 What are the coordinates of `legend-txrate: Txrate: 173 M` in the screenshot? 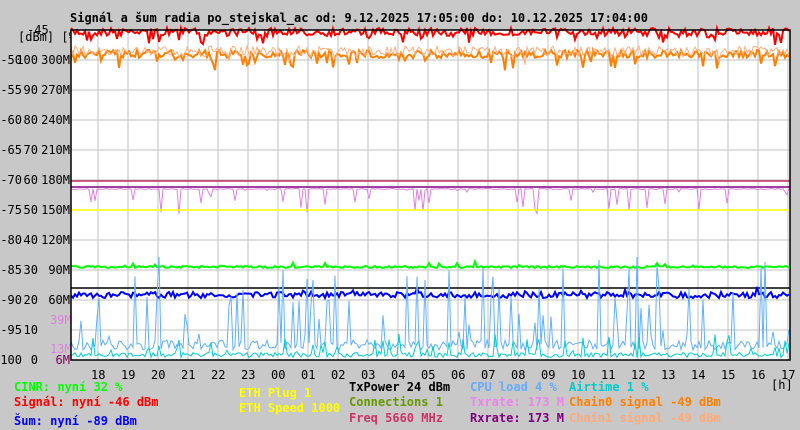 It's located at (517, 402).